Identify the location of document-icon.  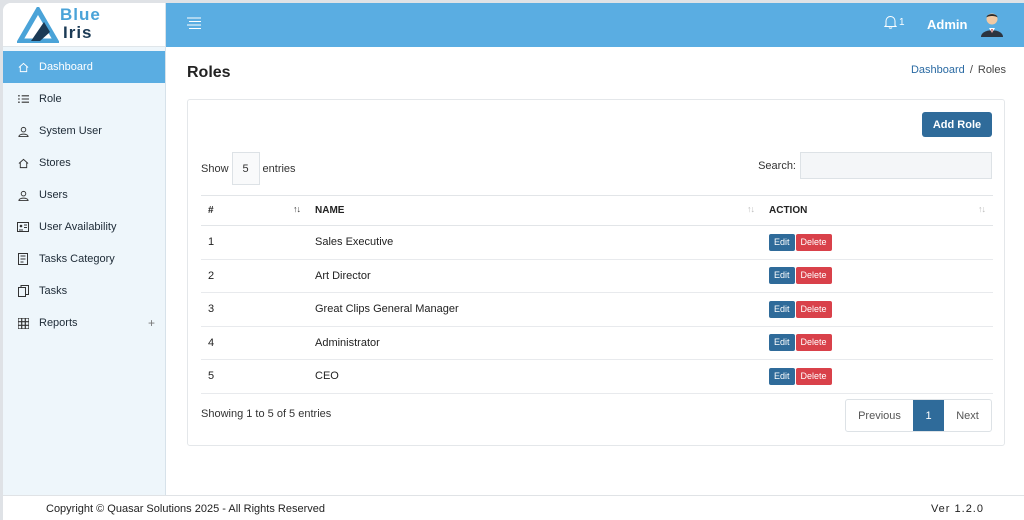
(23, 259).